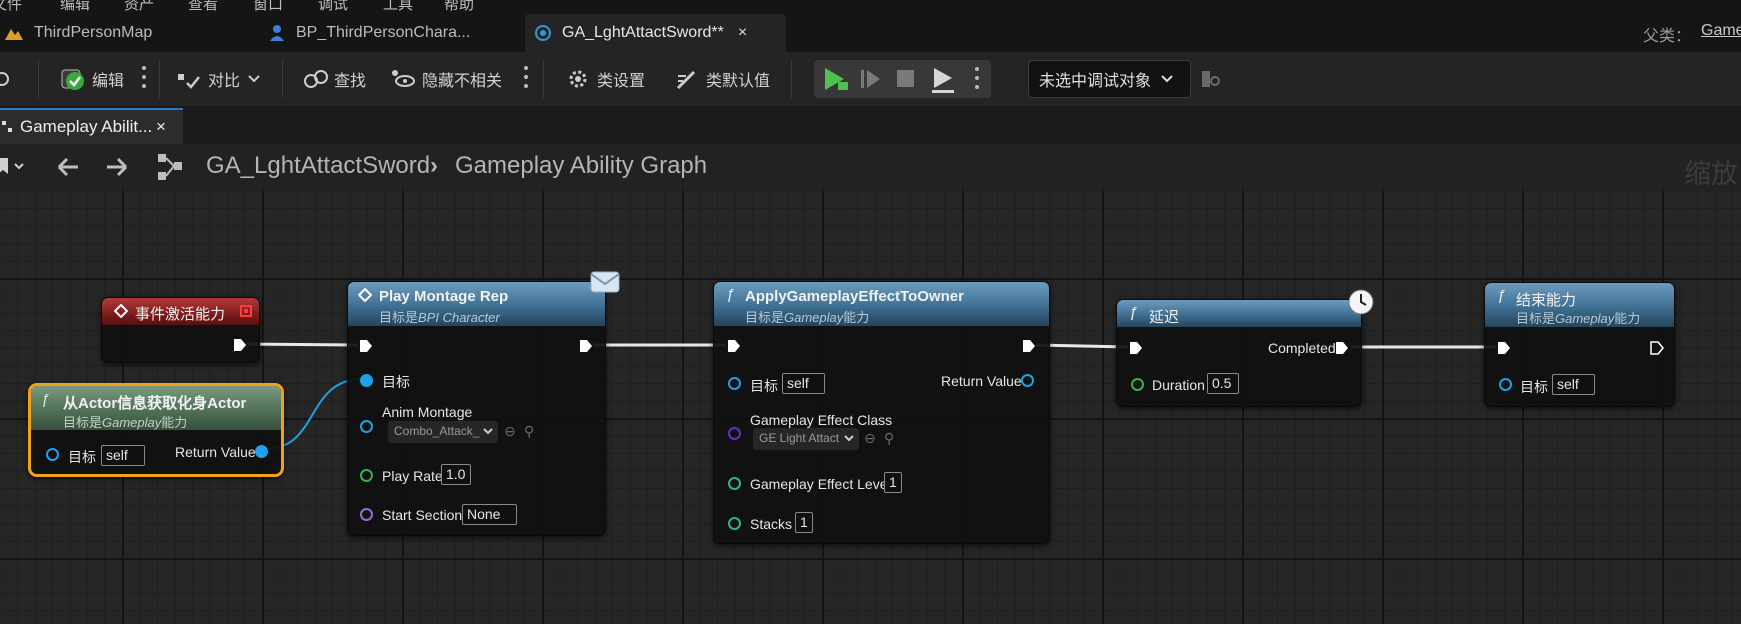  Describe the element at coordinates (171, 167) in the screenshot. I see `graph-hierarchy-icon` at that location.